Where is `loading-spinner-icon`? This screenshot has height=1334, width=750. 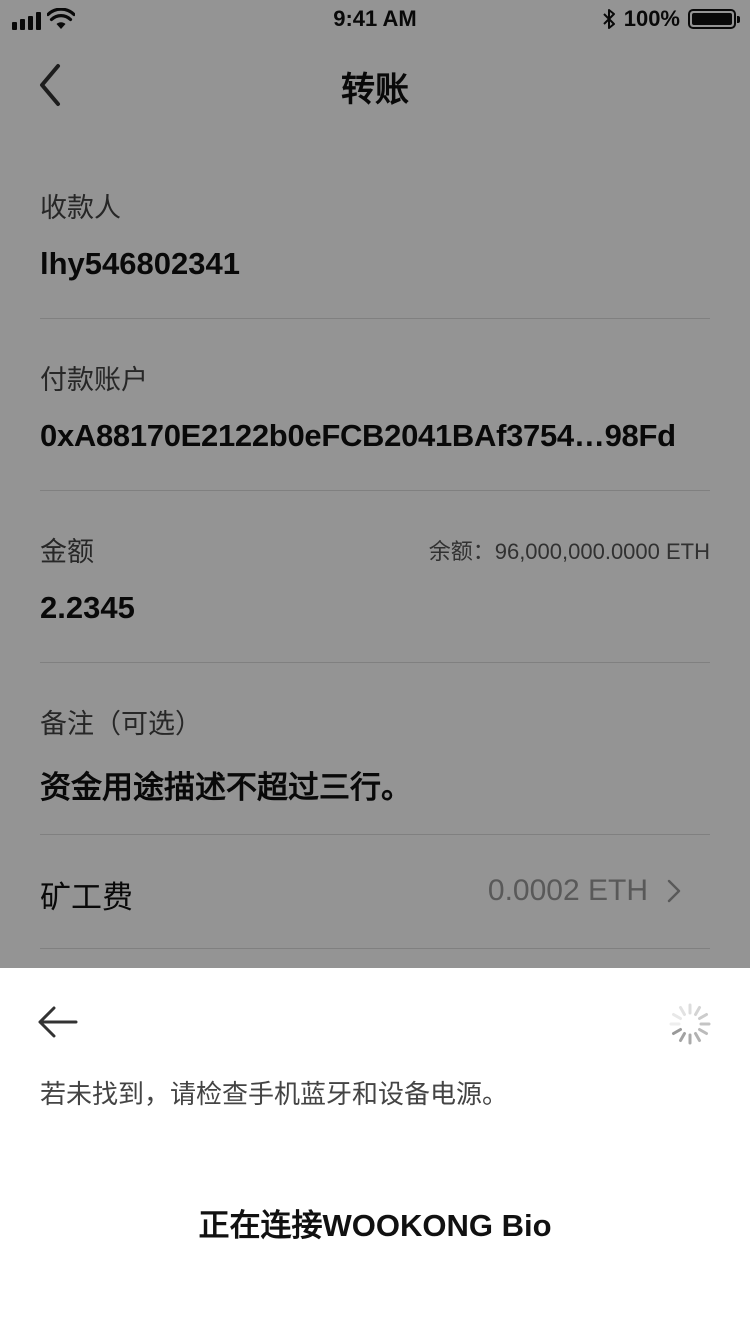 loading-spinner-icon is located at coordinates (690, 1024).